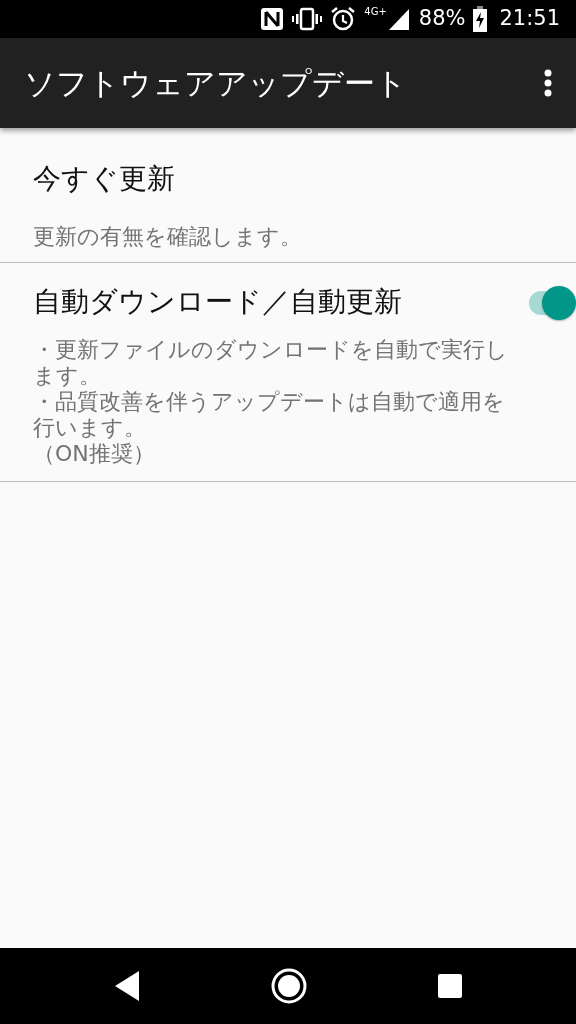  Describe the element at coordinates (343, 19) in the screenshot. I see `alarm-icon` at that location.